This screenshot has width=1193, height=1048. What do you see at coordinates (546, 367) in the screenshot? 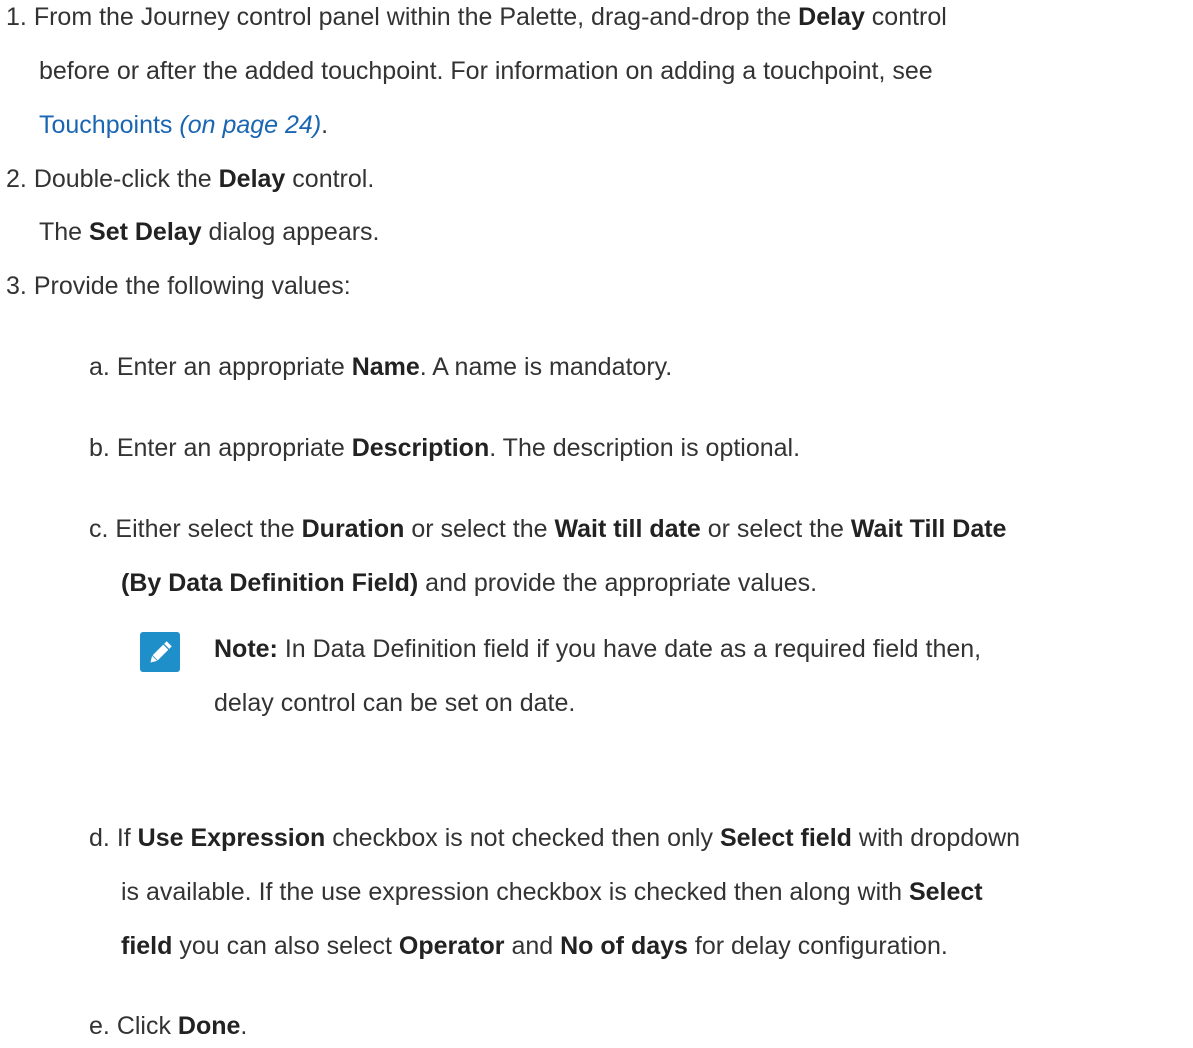
I see `text: . A name is mandatory.` at bounding box center [546, 367].